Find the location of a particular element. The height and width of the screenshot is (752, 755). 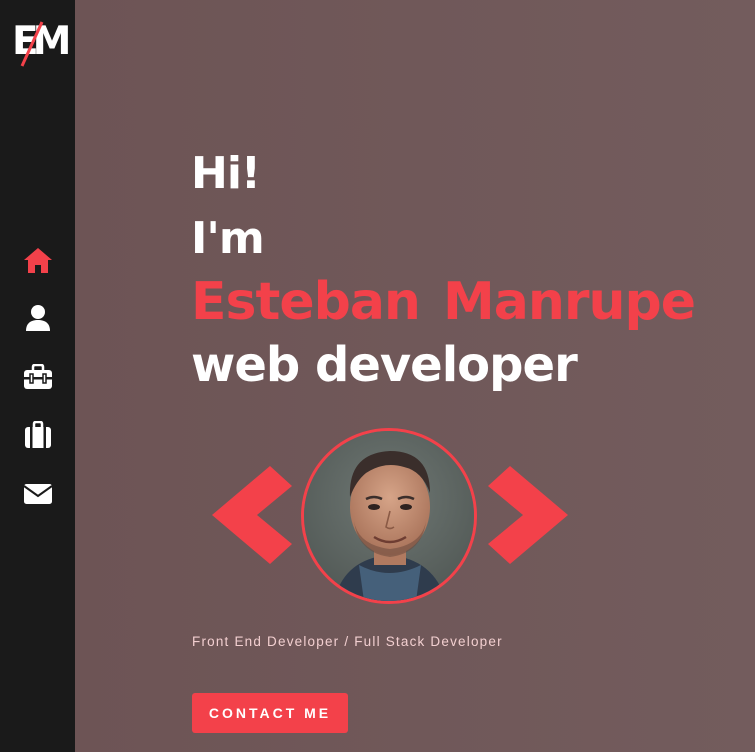

nav-skills is located at coordinates (38, 377).